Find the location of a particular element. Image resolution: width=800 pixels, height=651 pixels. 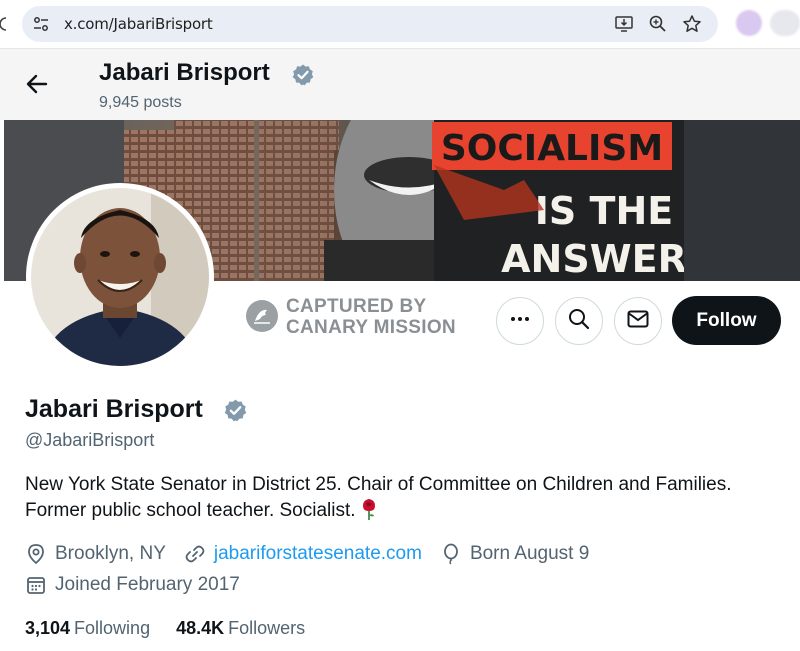

following-link: 3,104 Following is located at coordinates (87, 628).